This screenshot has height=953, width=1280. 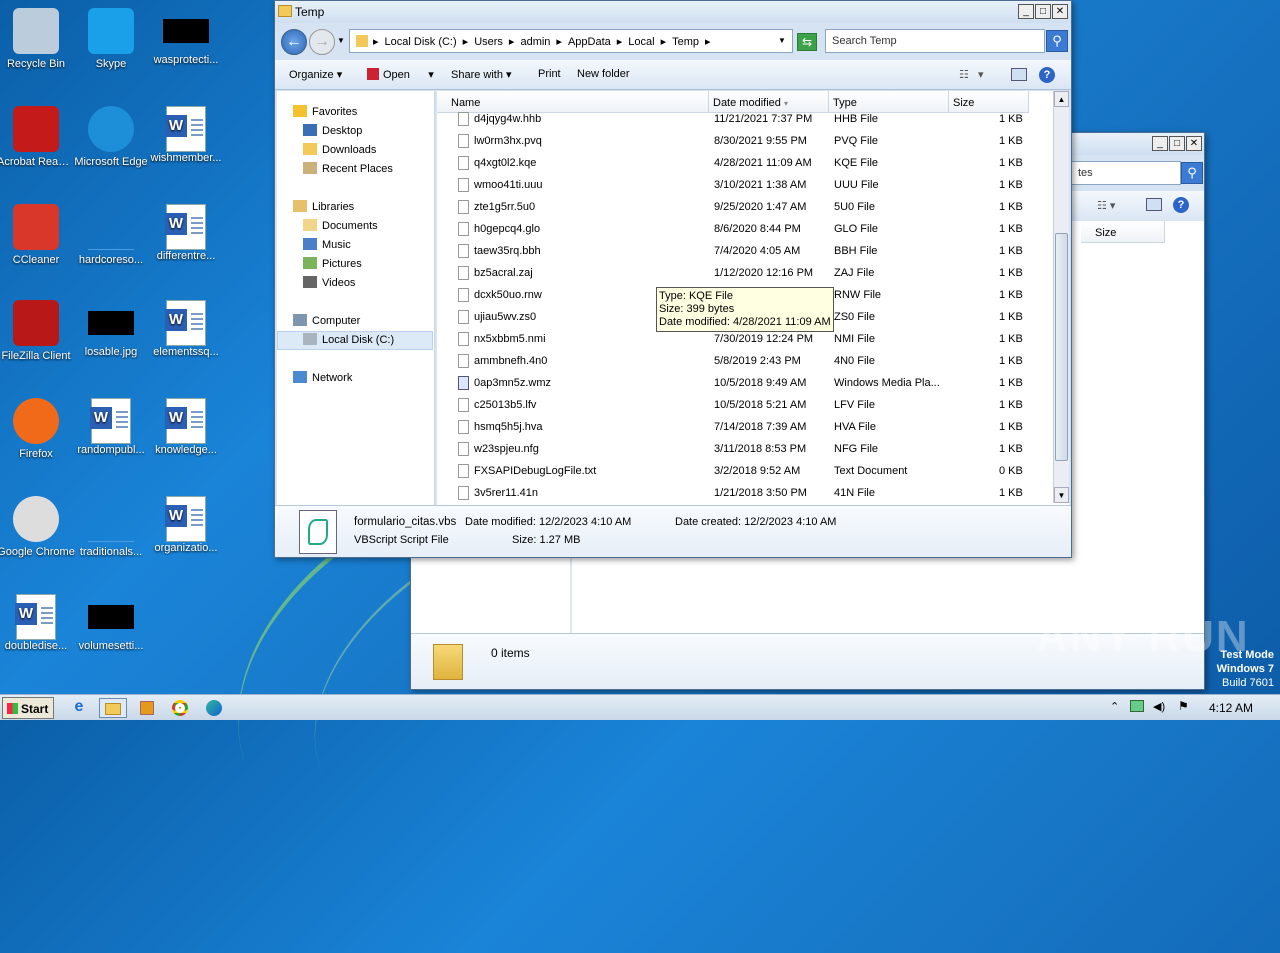 I want to click on address-dropdown-icon: ▼, so click(x=782, y=40).